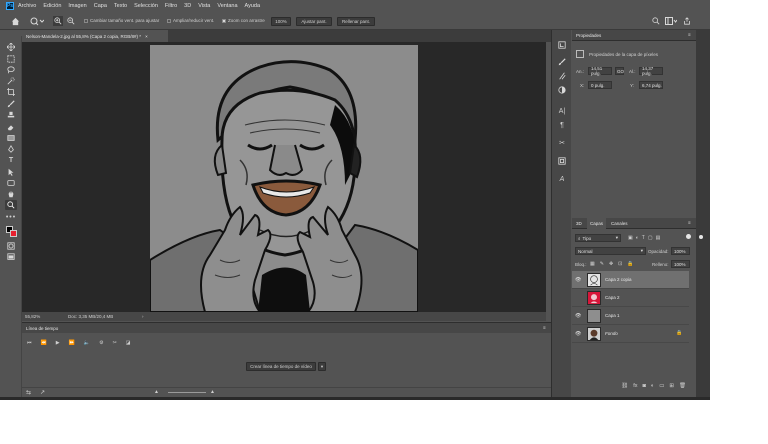  Describe the element at coordinates (11, 149) in the screenshot. I see `pen-tool-icon` at that location.